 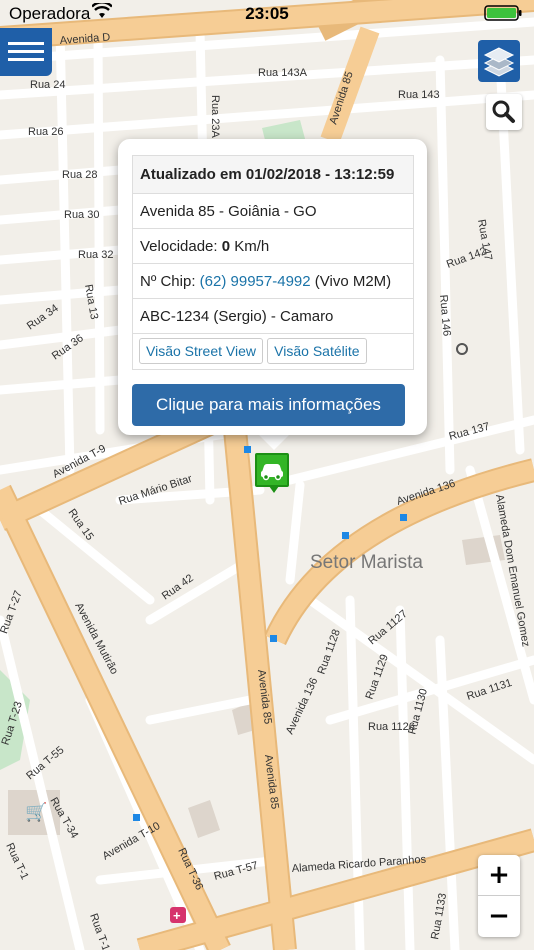 What do you see at coordinates (273, 246) in the screenshot?
I see `speed-row: Velocidade: 0 Km/h` at bounding box center [273, 246].